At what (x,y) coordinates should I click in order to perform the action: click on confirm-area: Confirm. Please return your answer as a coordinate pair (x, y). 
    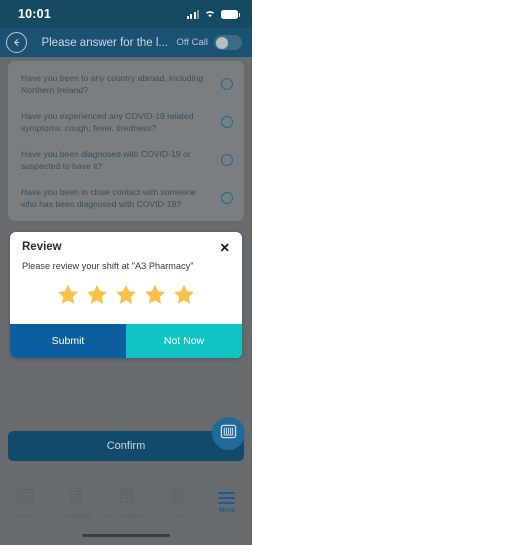
    Looking at the image, I should click on (126, 439).